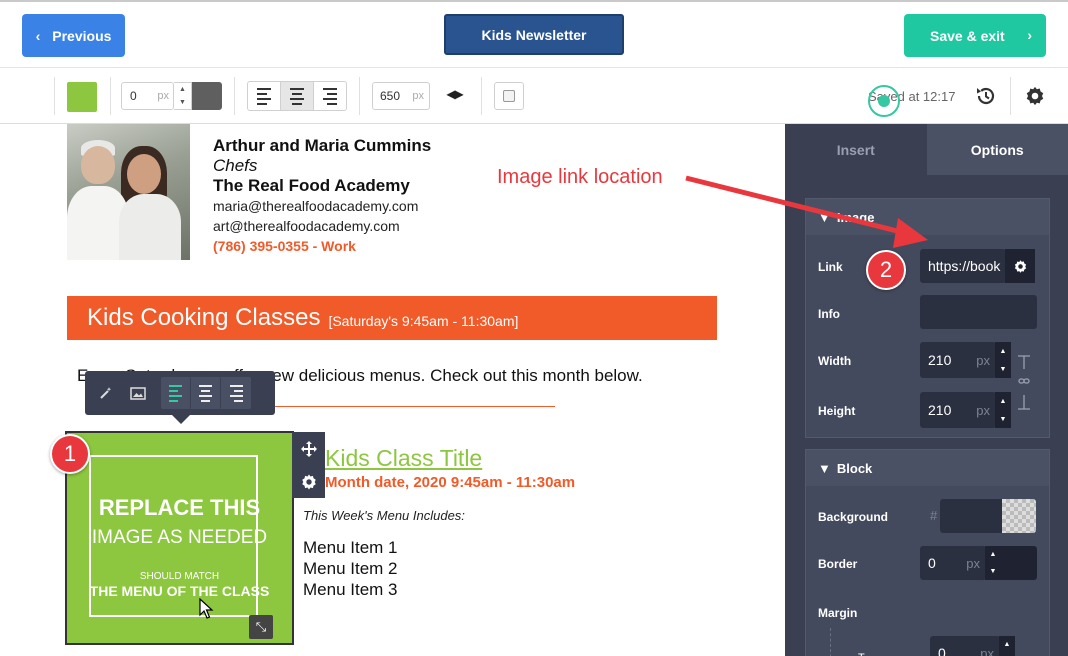  Describe the element at coordinates (967, 35) in the screenshot. I see `save-exit-label: Save & exit` at that location.